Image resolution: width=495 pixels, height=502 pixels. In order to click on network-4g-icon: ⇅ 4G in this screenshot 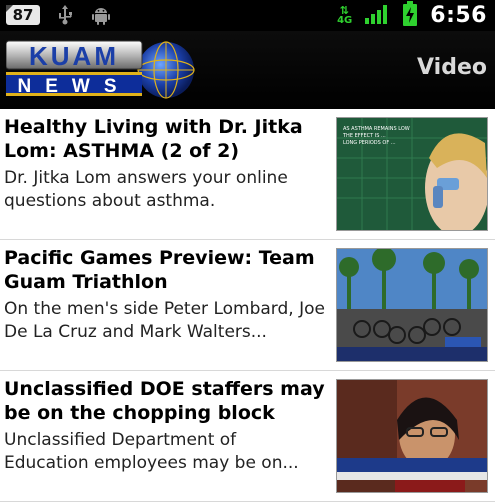, I will do `click(345, 14)`.